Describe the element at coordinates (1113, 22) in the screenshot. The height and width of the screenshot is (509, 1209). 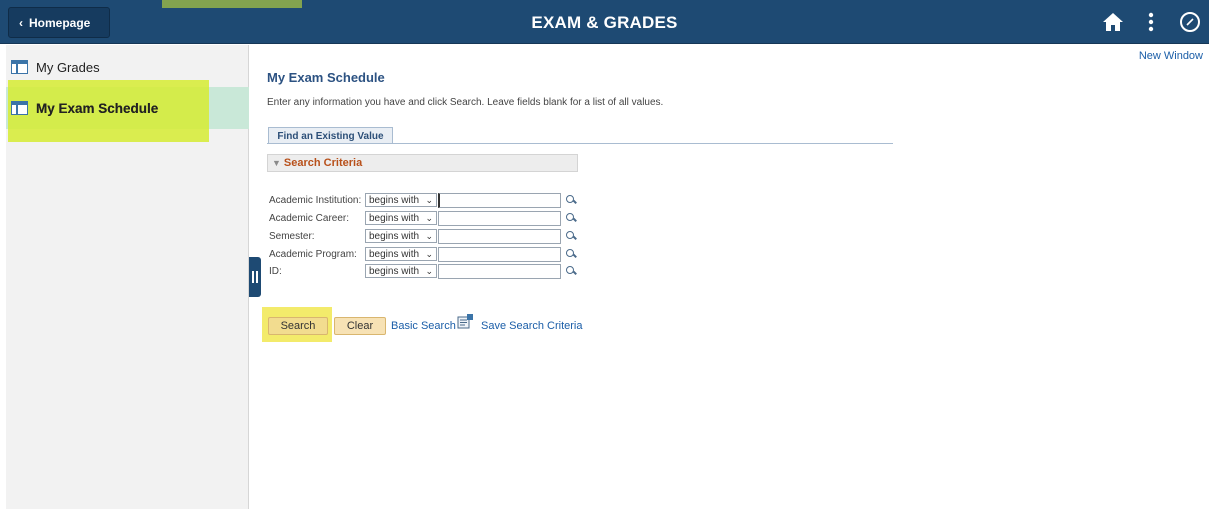
I see `home-icon` at that location.